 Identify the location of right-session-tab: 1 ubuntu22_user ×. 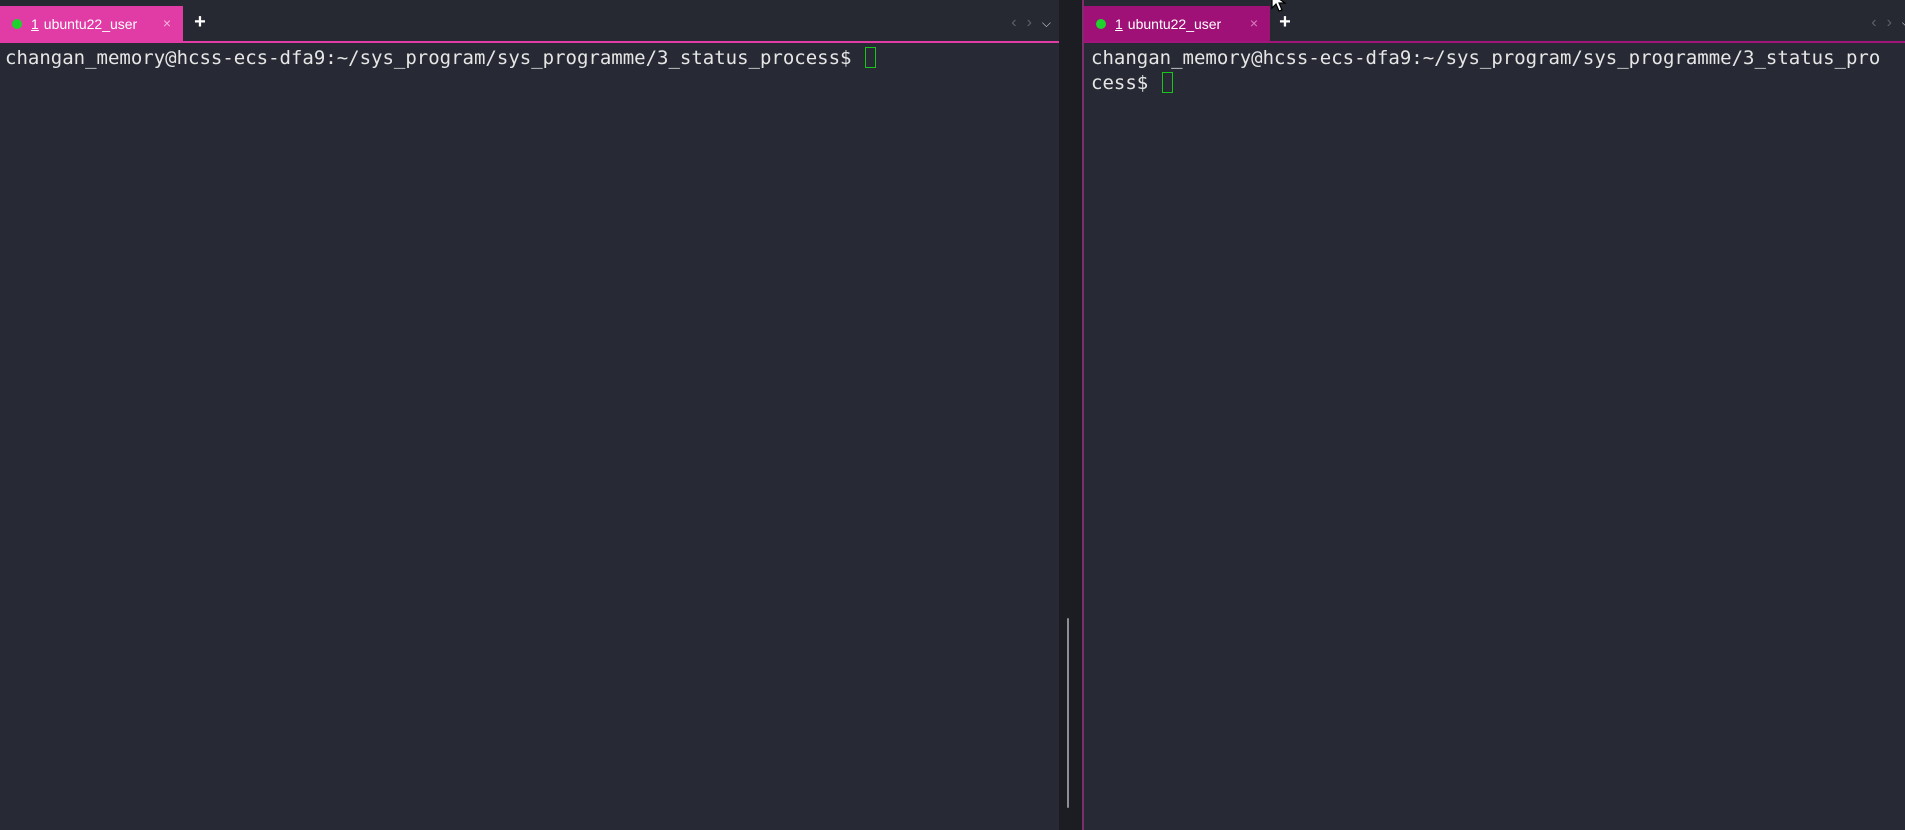
(1177, 23).